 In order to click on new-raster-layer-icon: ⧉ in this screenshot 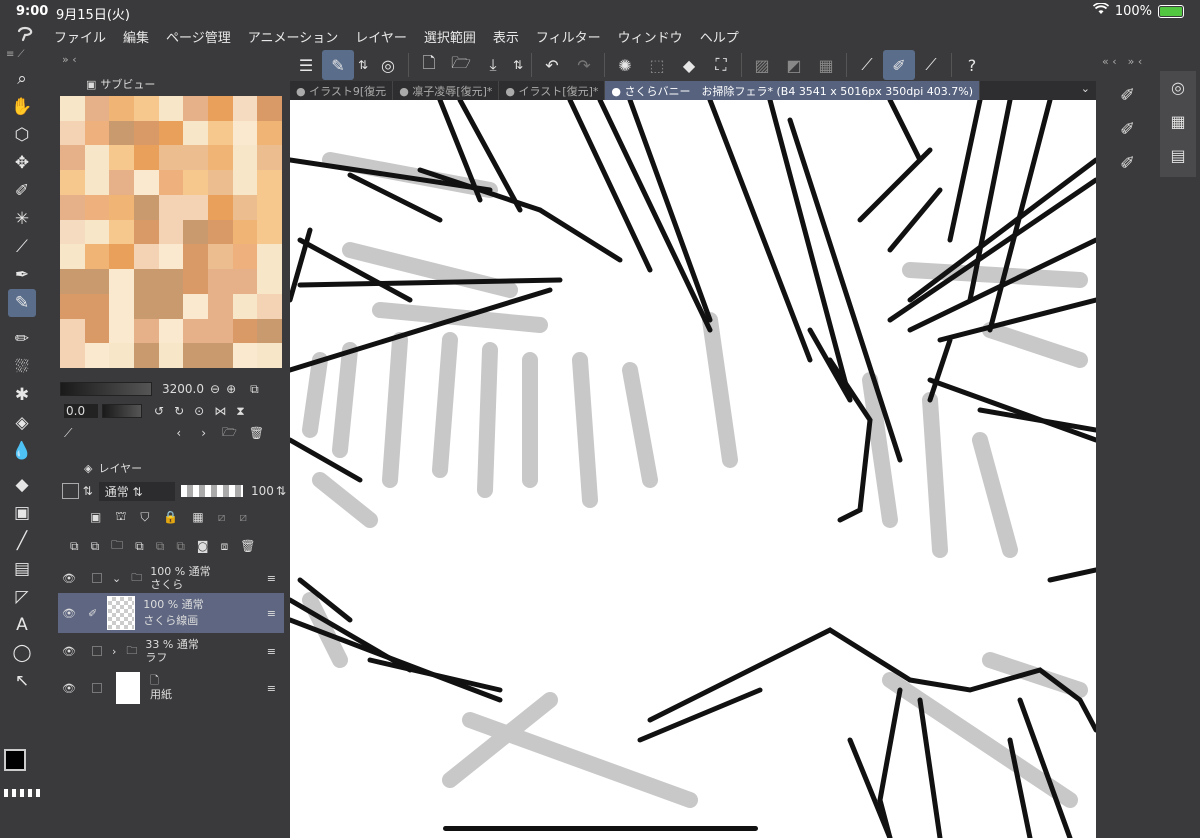, I will do `click(74, 546)`.